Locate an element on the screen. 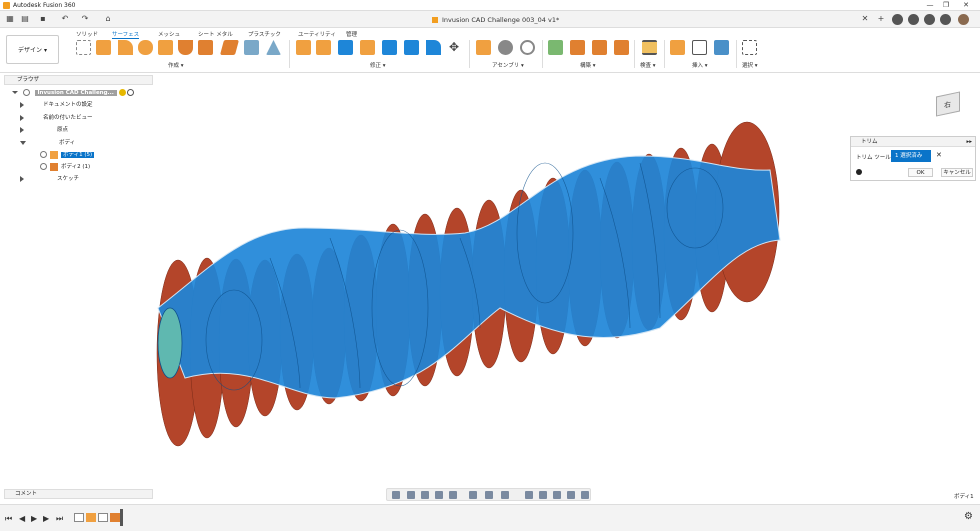  insert-derive-icon is located at coordinates (677, 47).